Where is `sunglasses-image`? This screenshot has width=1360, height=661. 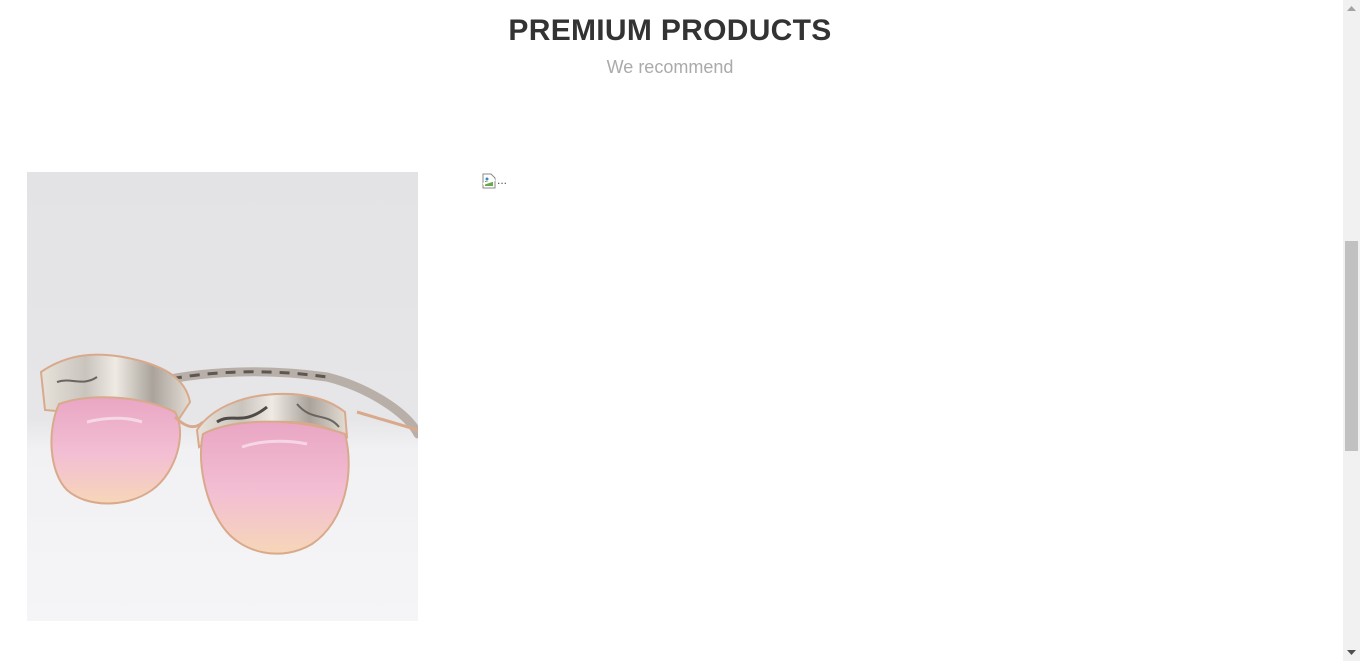 sunglasses-image is located at coordinates (228, 454).